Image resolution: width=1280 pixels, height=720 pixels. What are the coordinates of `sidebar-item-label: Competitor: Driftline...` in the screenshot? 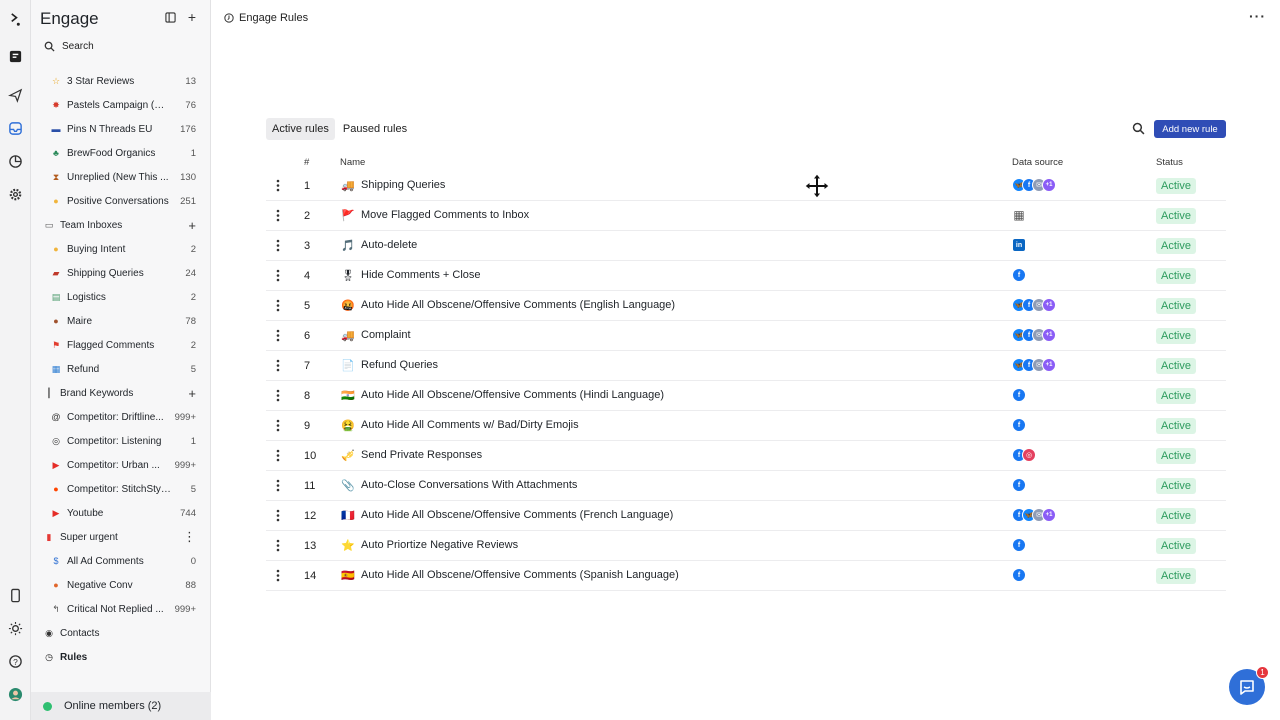 It's located at (115, 417).